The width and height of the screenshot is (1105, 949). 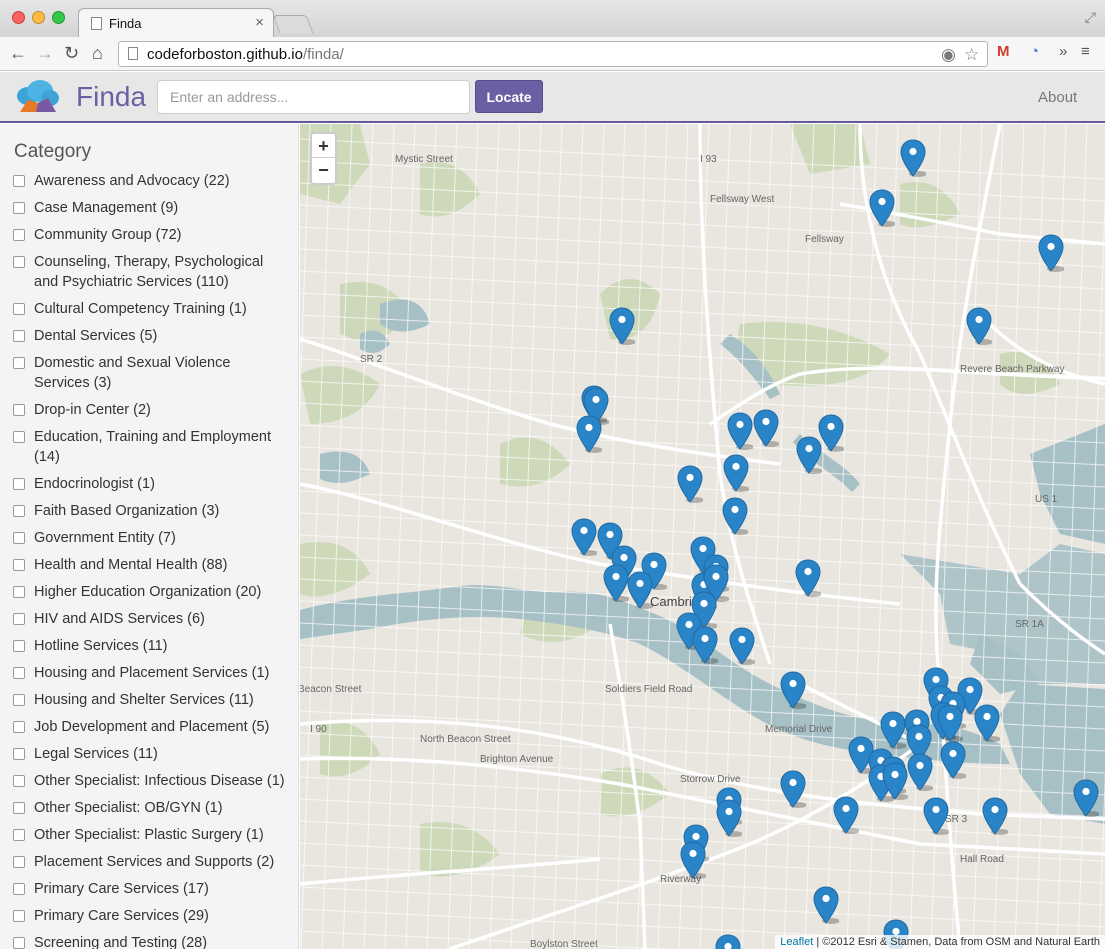 I want to click on leaflet-link: Leaflet, so click(x=796, y=942).